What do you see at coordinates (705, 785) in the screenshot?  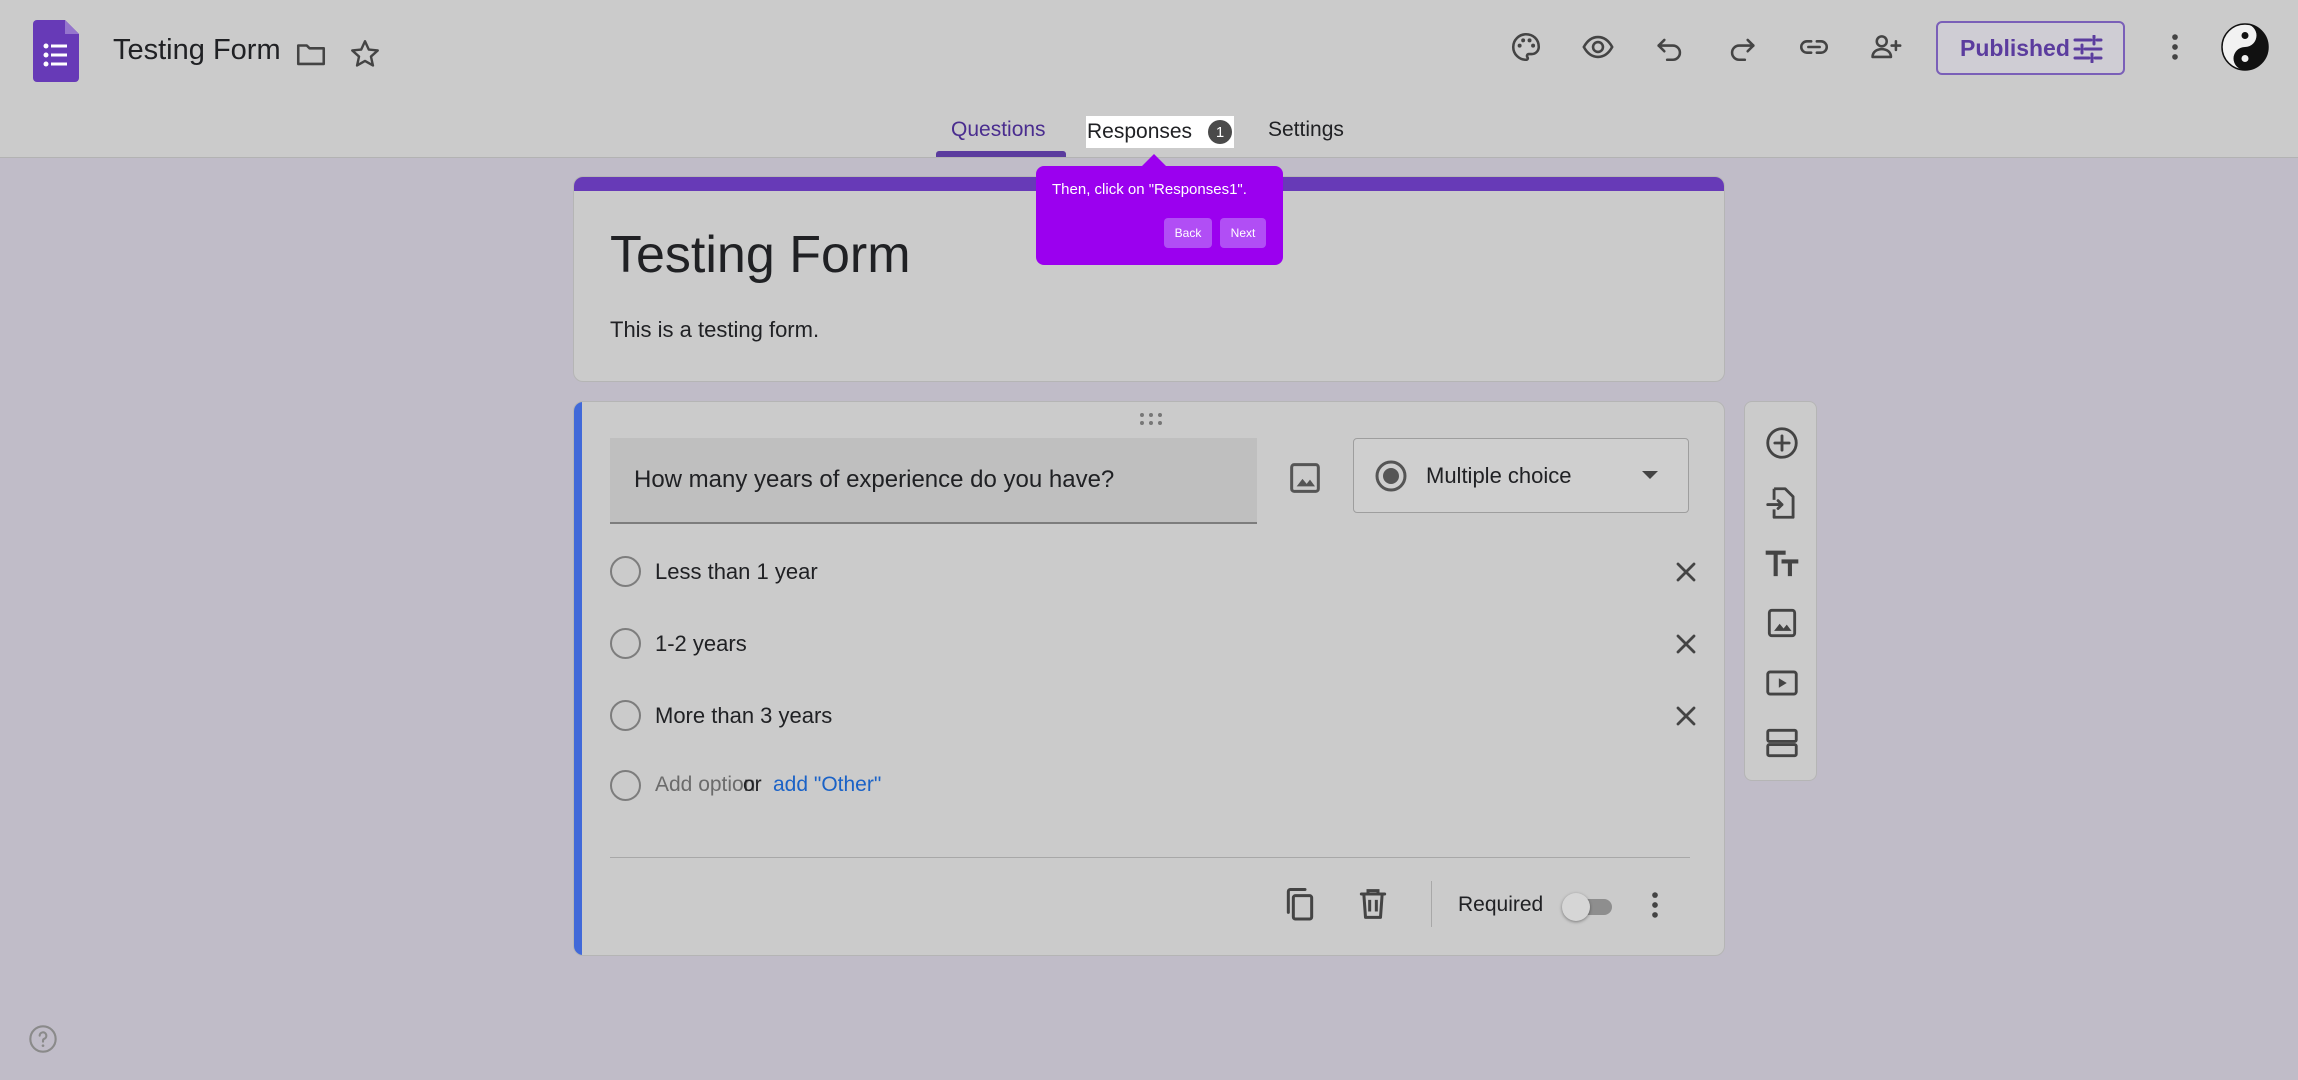 I see `add-option-button: Add option` at bounding box center [705, 785].